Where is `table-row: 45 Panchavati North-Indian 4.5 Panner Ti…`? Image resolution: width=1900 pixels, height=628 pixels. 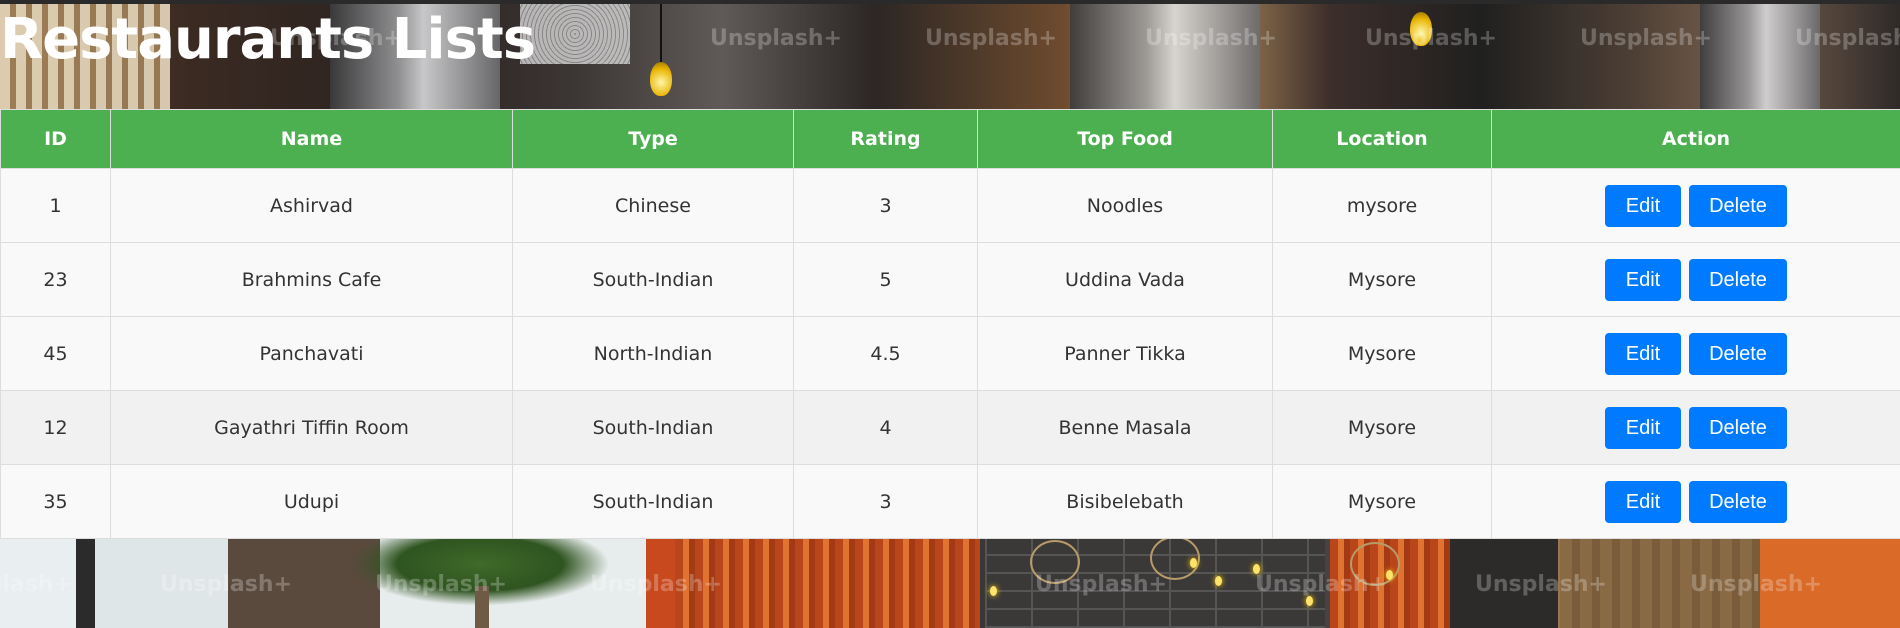 table-row: 45 Panchavati North-Indian 4.5 Panner Ti… is located at coordinates (950, 353).